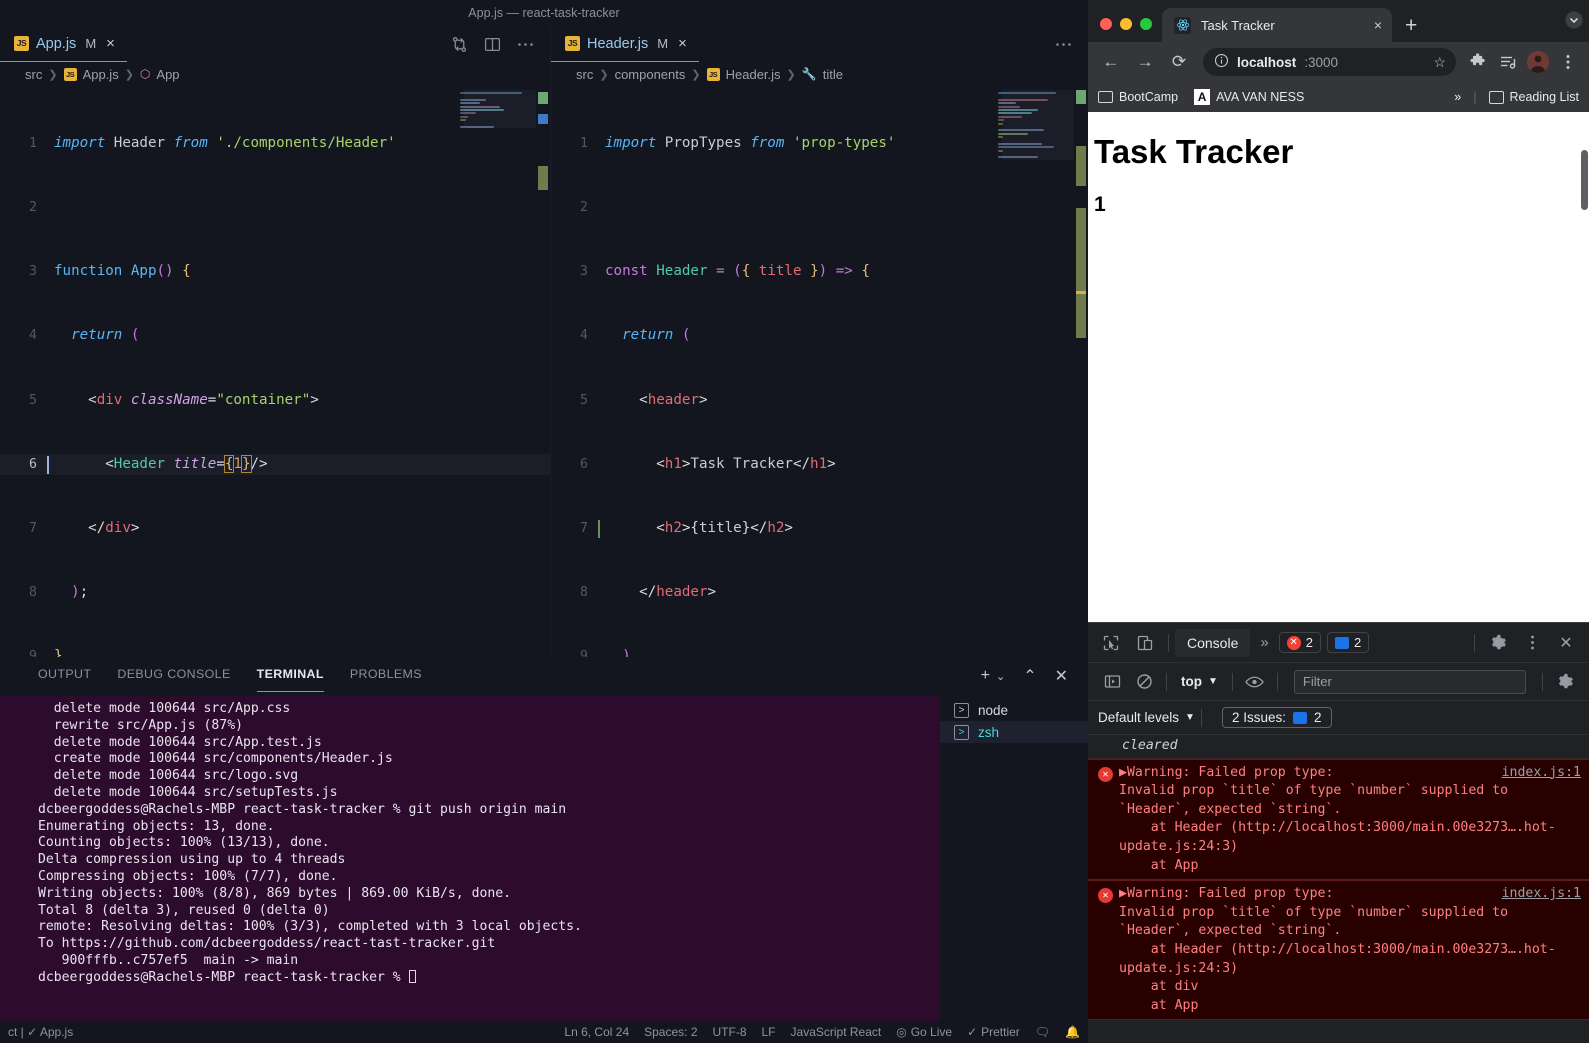 Image resolution: width=1589 pixels, height=1043 pixels. Describe the element at coordinates (167, 74) in the screenshot. I see `breadcrumb-item-symbol: App` at that location.